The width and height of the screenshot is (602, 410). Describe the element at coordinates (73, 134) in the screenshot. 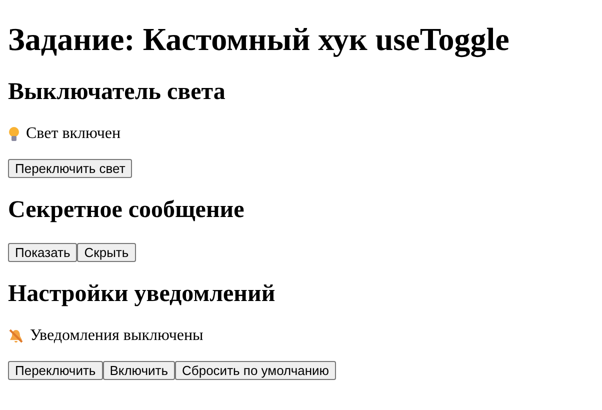

I see `status-text: Свет включен` at that location.